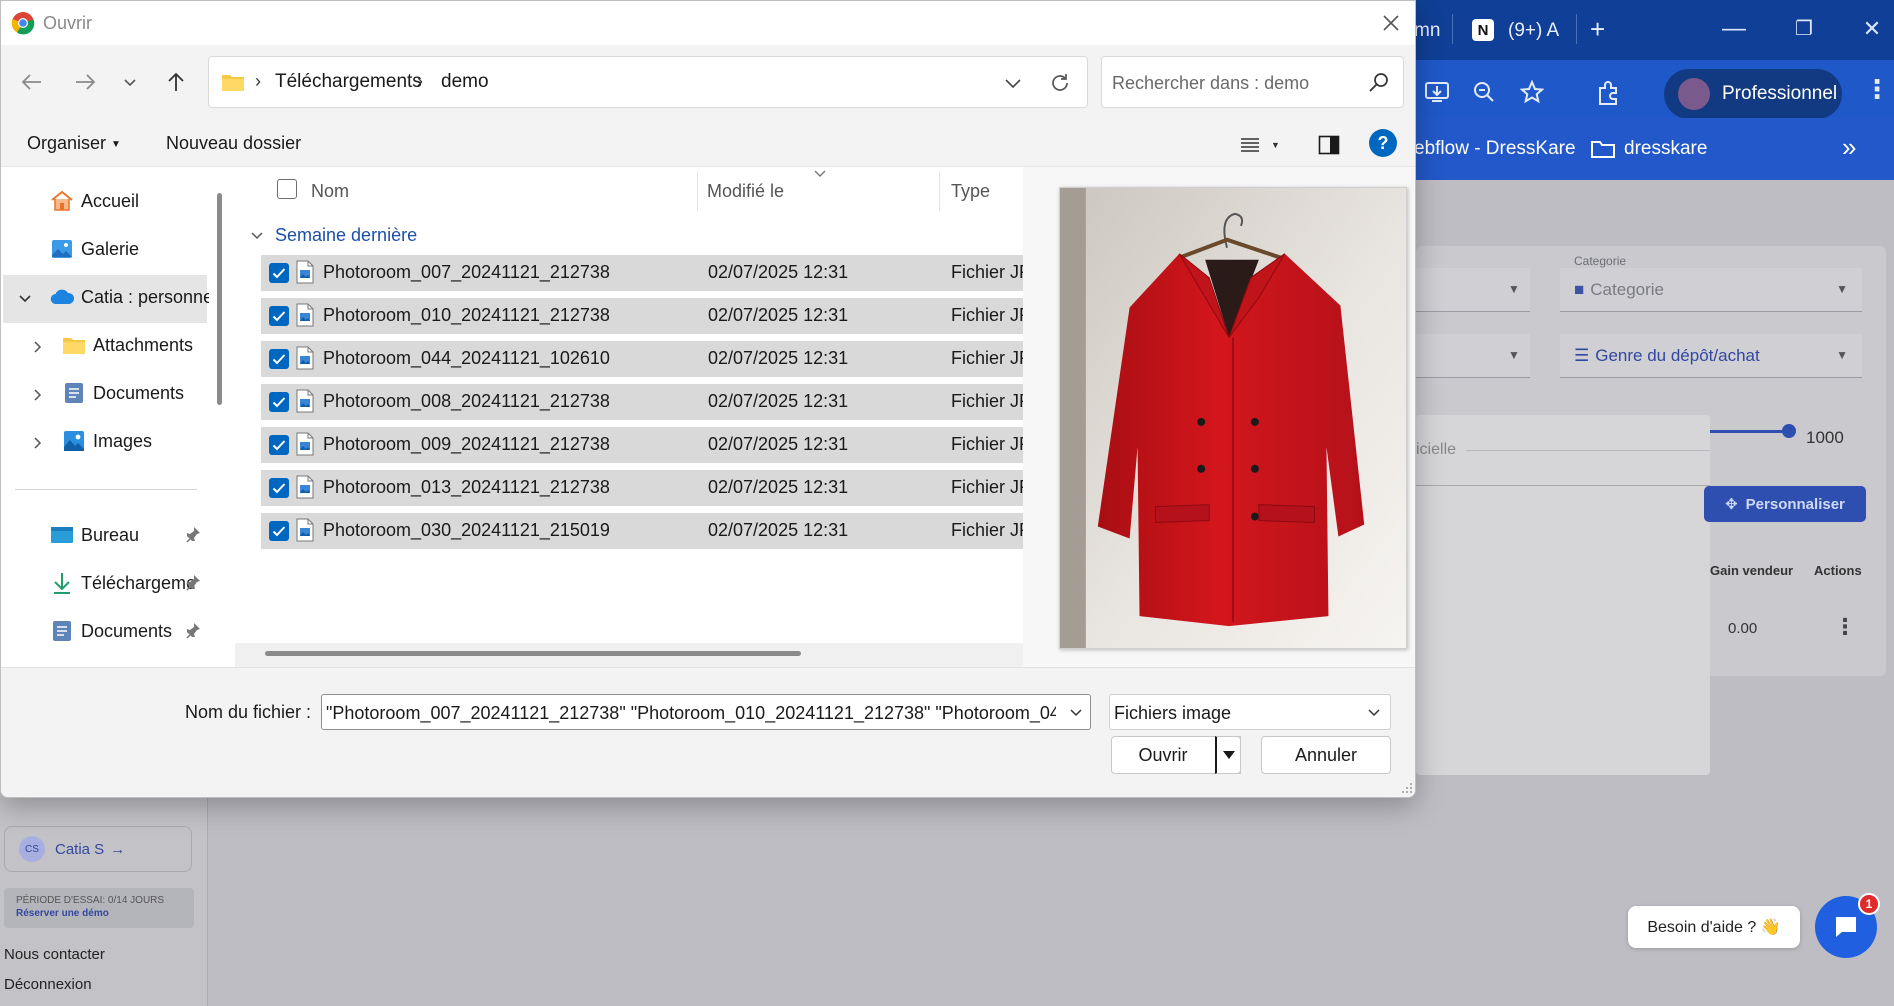 The height and width of the screenshot is (1006, 1894). Describe the element at coordinates (1437, 95) in the screenshot. I see `install-app-icon` at that location.